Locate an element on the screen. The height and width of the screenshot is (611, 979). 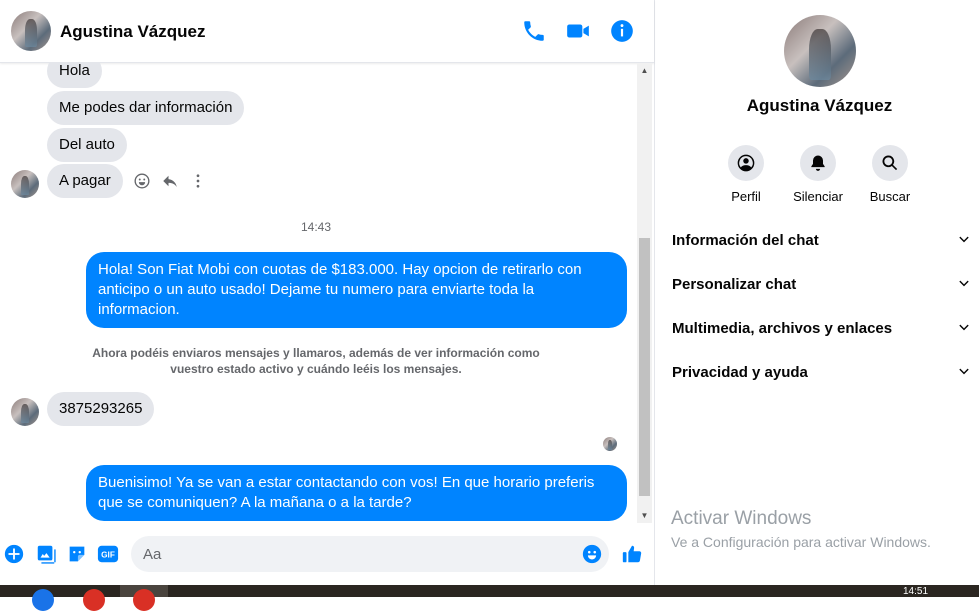
emoji-icon is located at coordinates (592, 554).